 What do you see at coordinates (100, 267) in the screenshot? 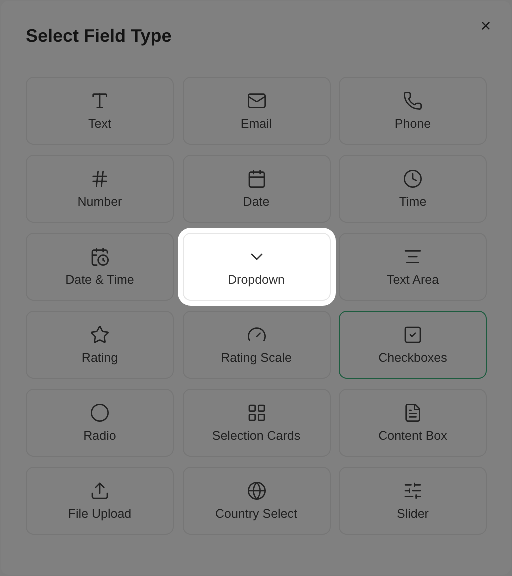
I see `field-type-card: Date & Time` at bounding box center [100, 267].